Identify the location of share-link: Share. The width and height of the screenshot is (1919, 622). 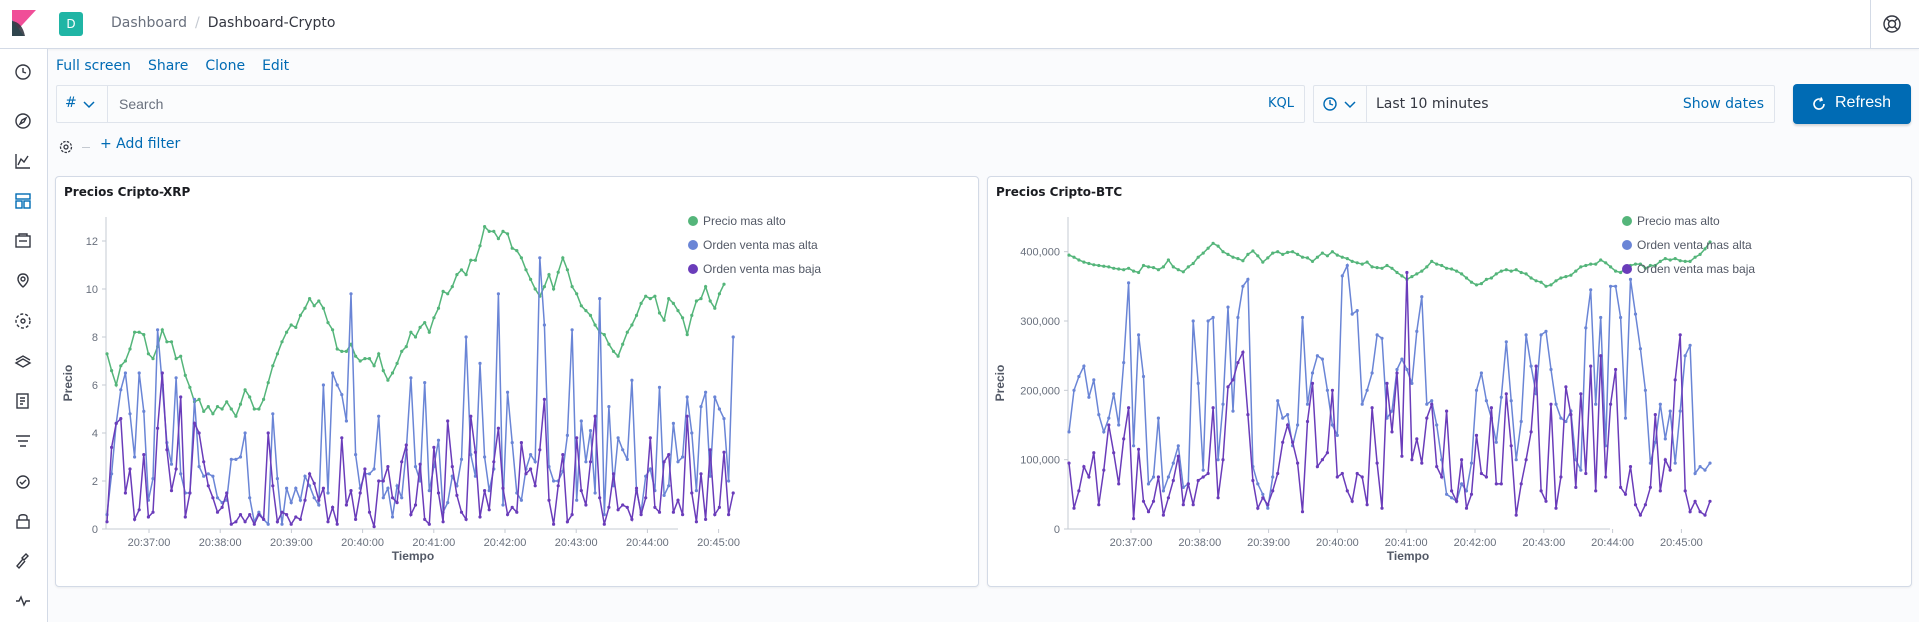
(168, 66).